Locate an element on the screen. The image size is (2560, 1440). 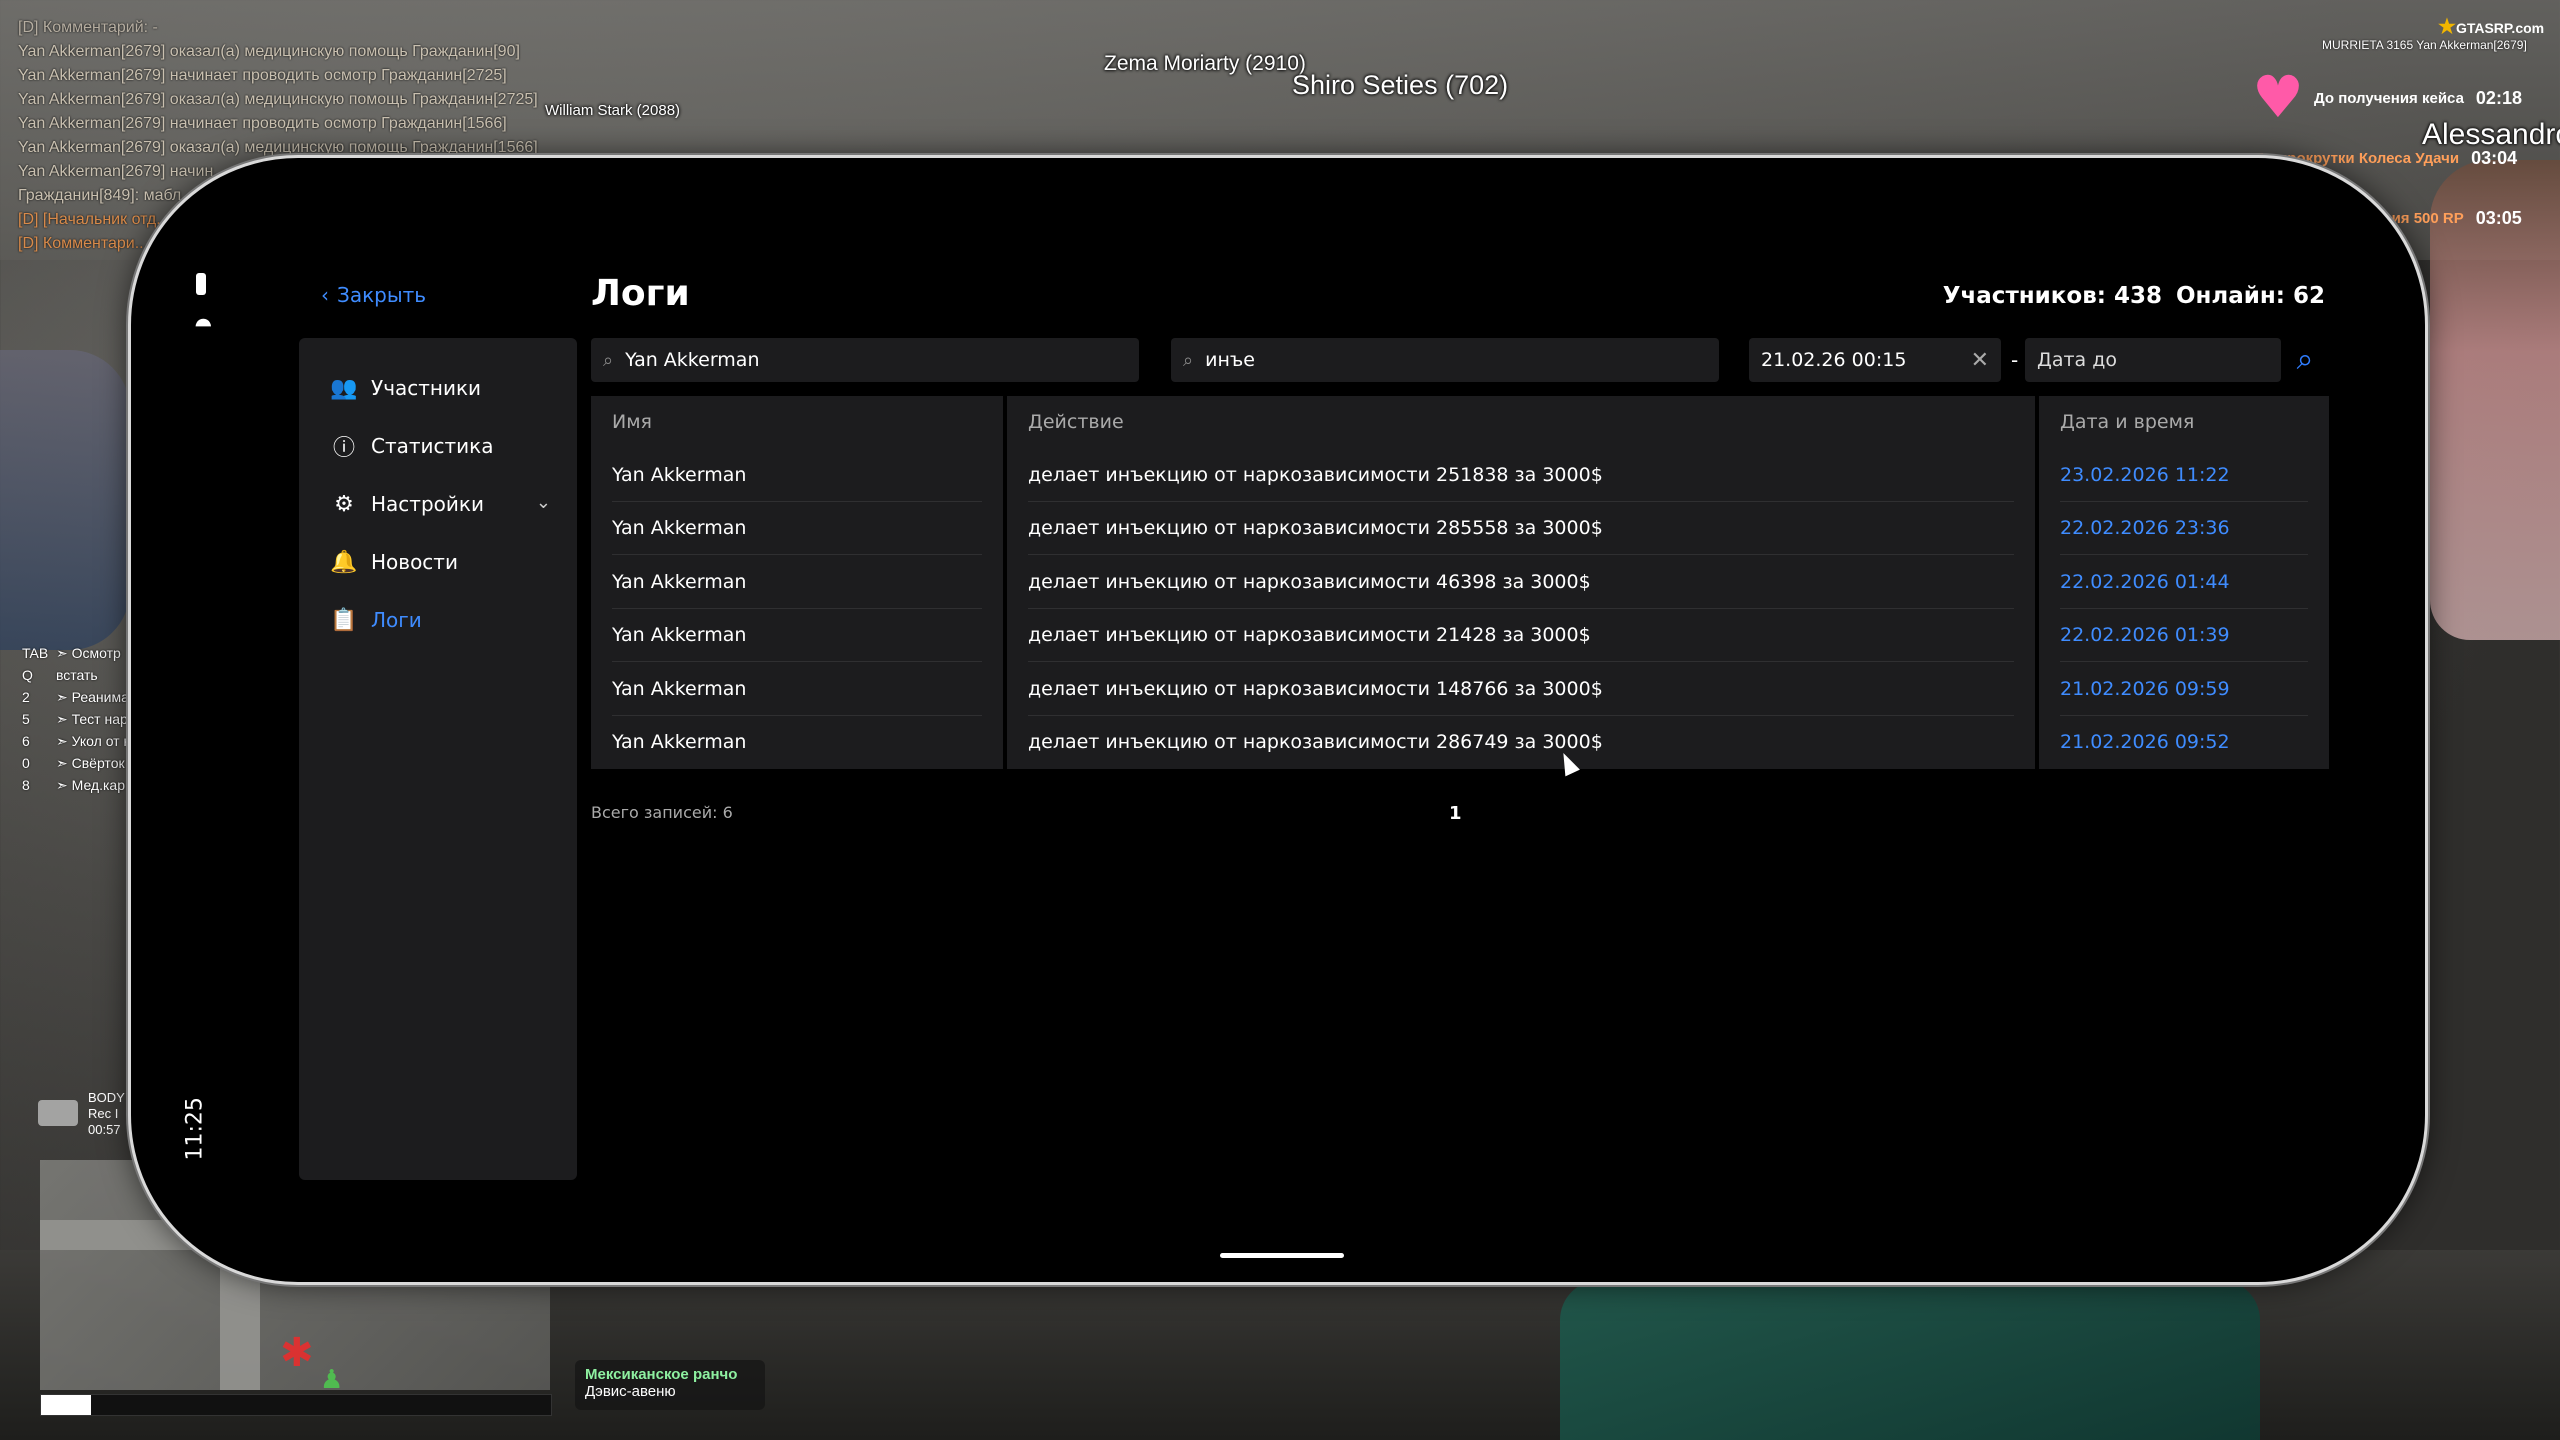
location-panel: Мексиканское ранчо Дэвис-авеню is located at coordinates (670, 1385).